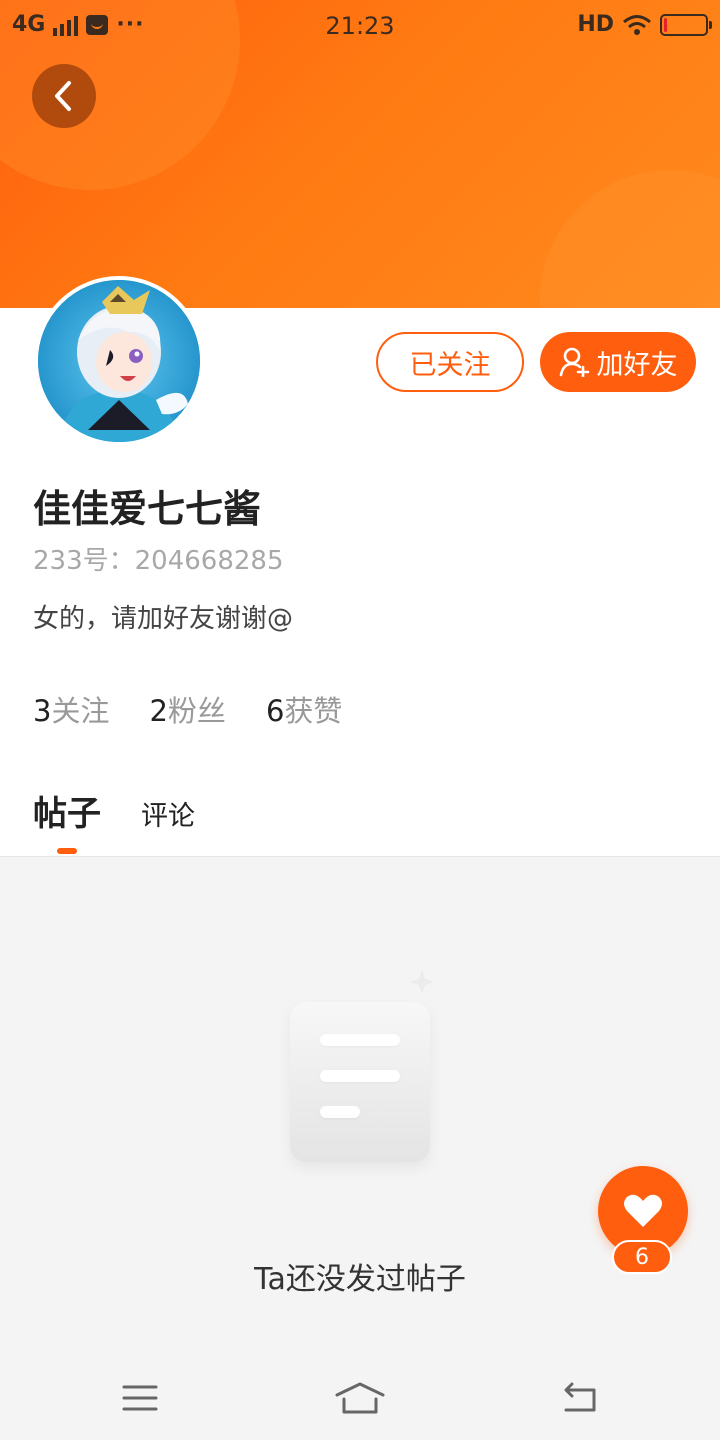  Describe the element at coordinates (67, 814) in the screenshot. I see `tab-posts-label: 帖子` at that location.